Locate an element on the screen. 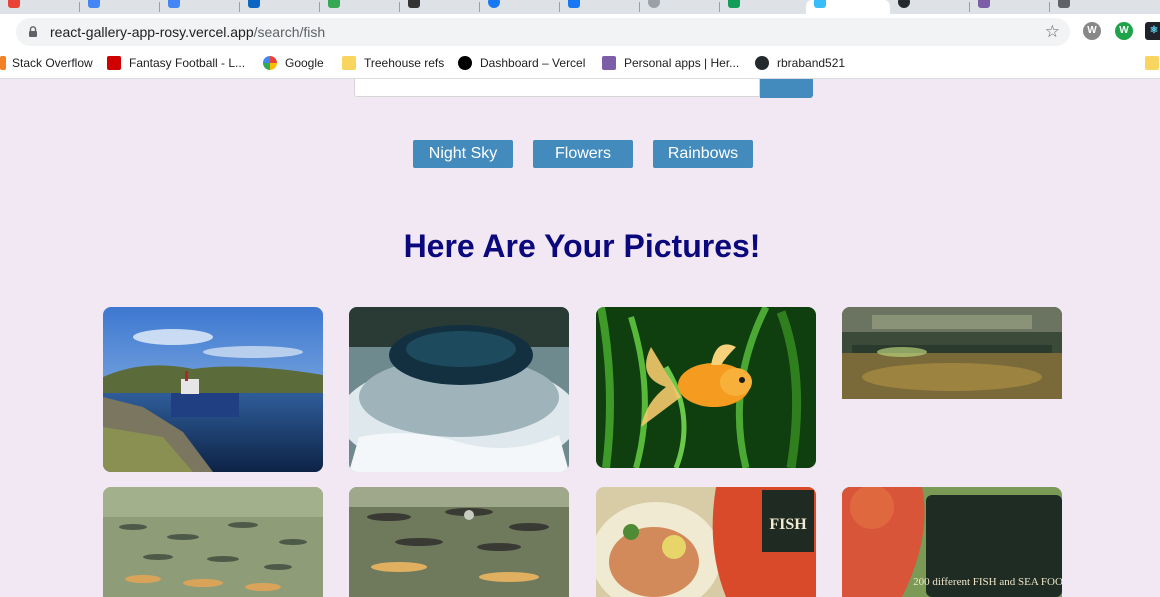  photo-goldfish is located at coordinates (706, 387).